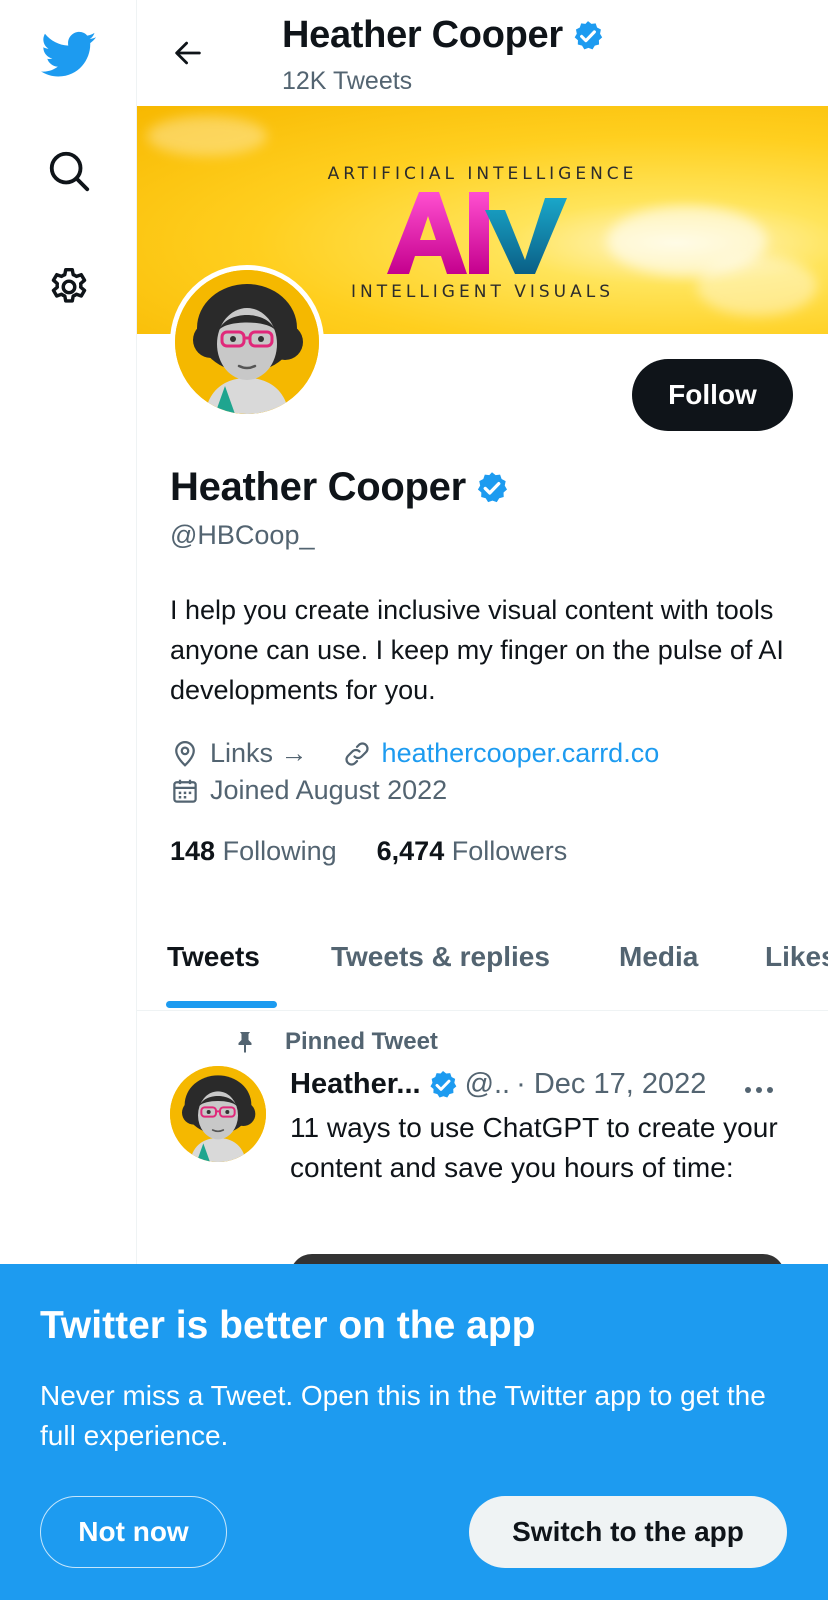 The height and width of the screenshot is (1600, 828). I want to click on following-link: 148 Following, so click(253, 851).